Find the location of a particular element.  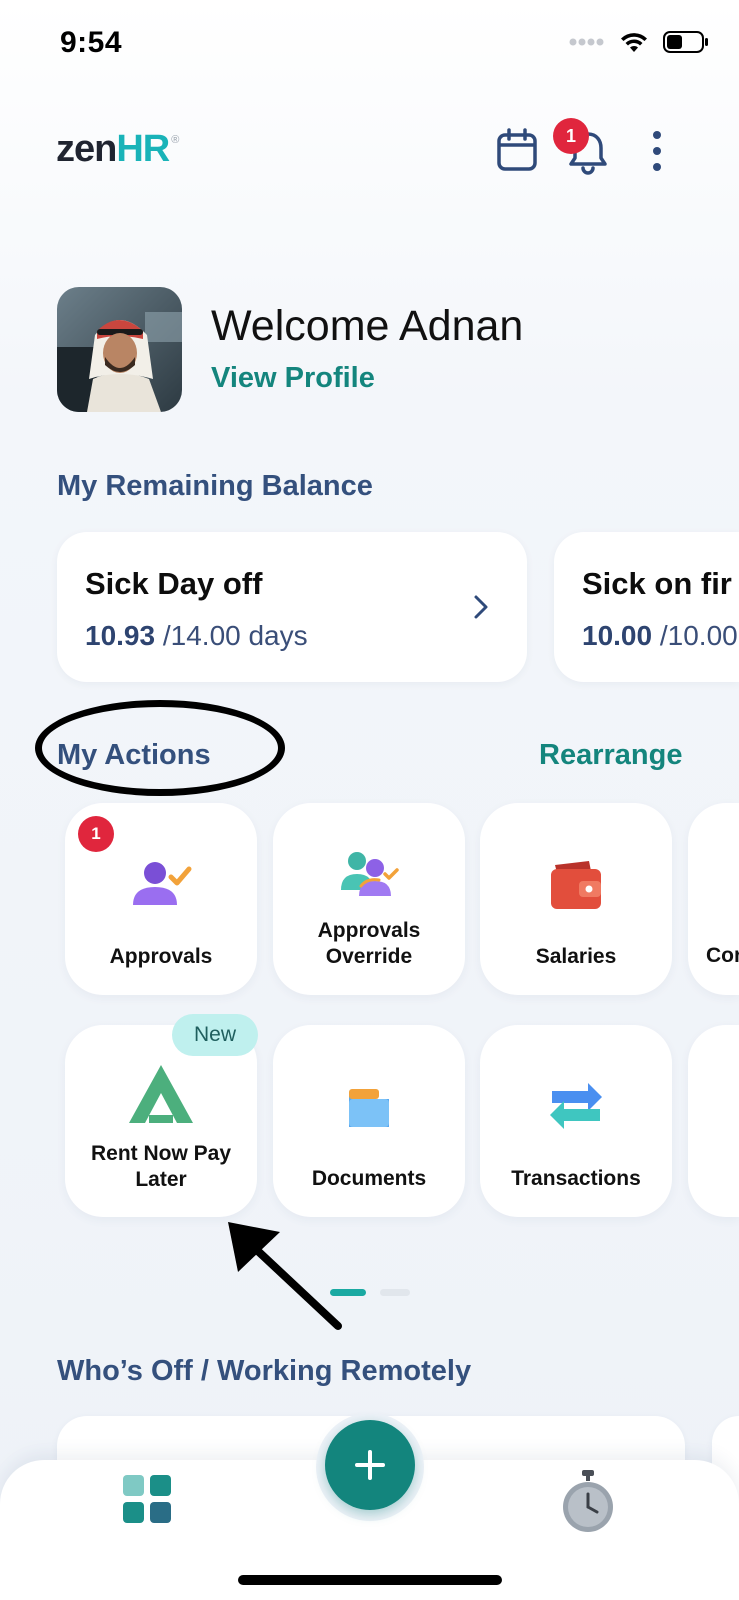

chevron-right-icon is located at coordinates (481, 607).